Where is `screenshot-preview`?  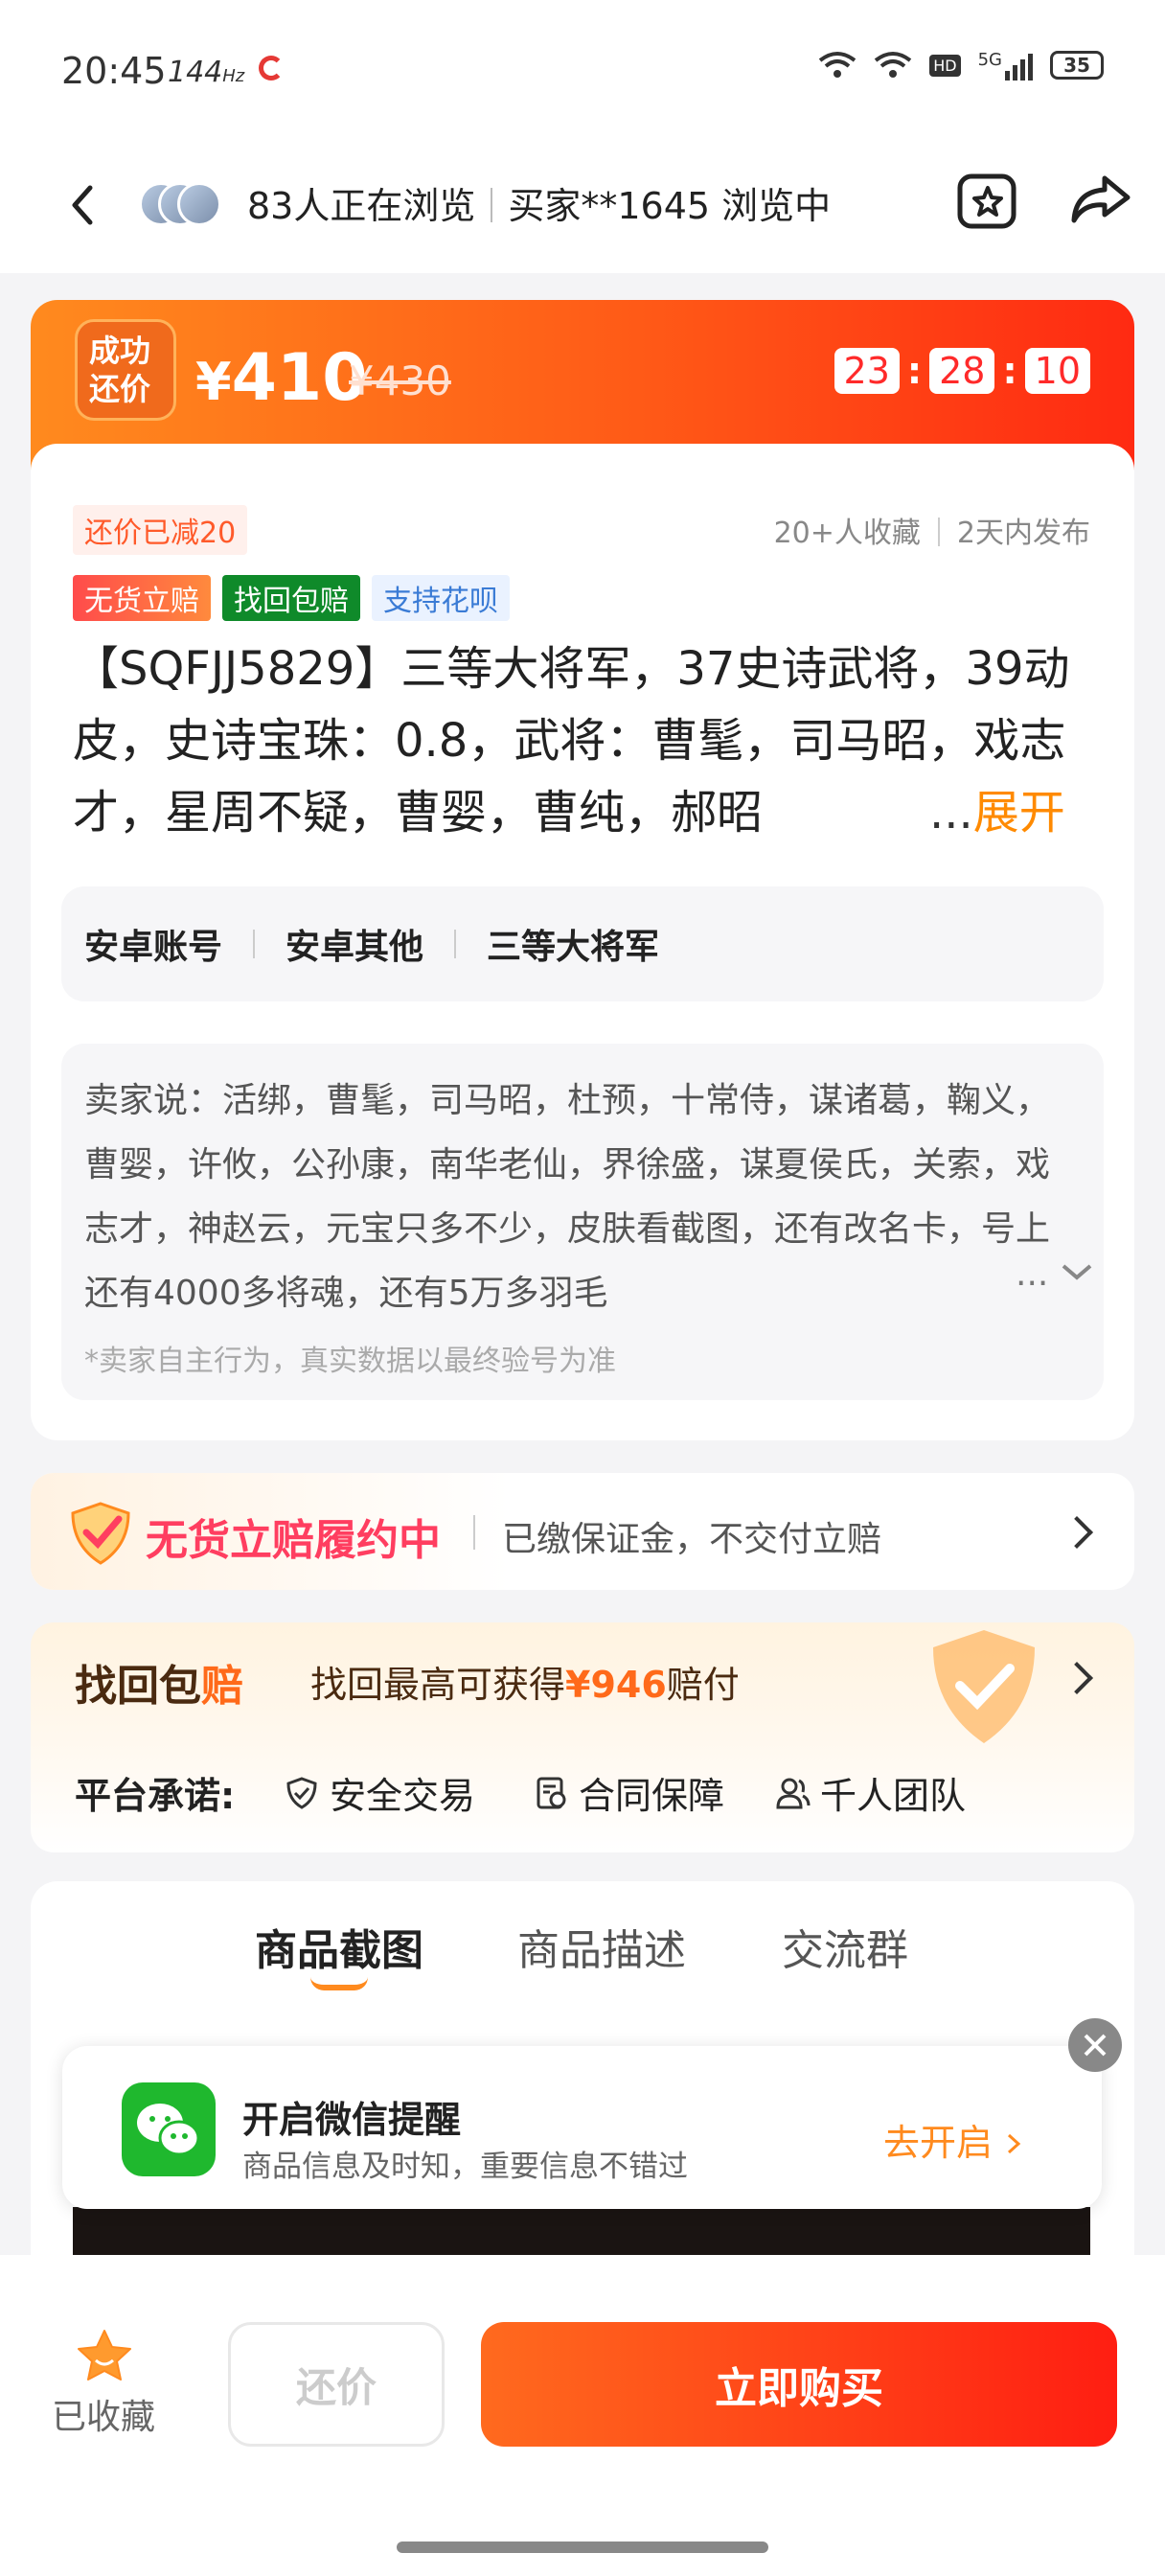
screenshot-preview is located at coordinates (581, 2233).